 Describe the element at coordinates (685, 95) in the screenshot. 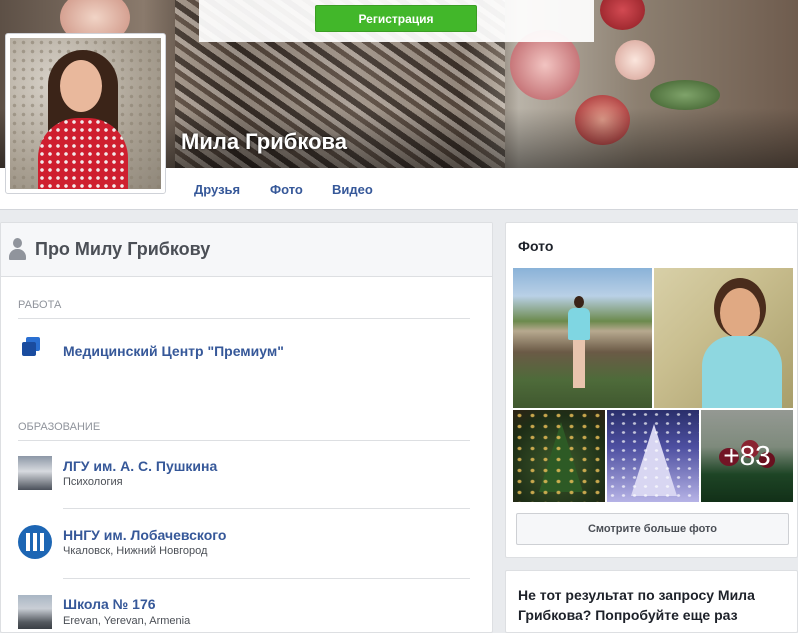

I see `cover-leaf` at that location.